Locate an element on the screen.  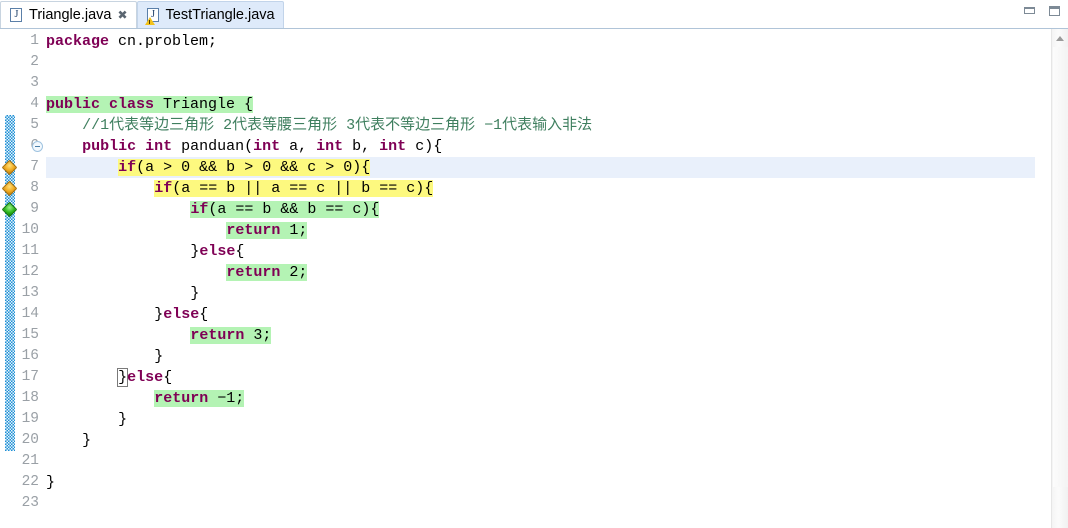
line-number: 15 is located at coordinates (30, 335).